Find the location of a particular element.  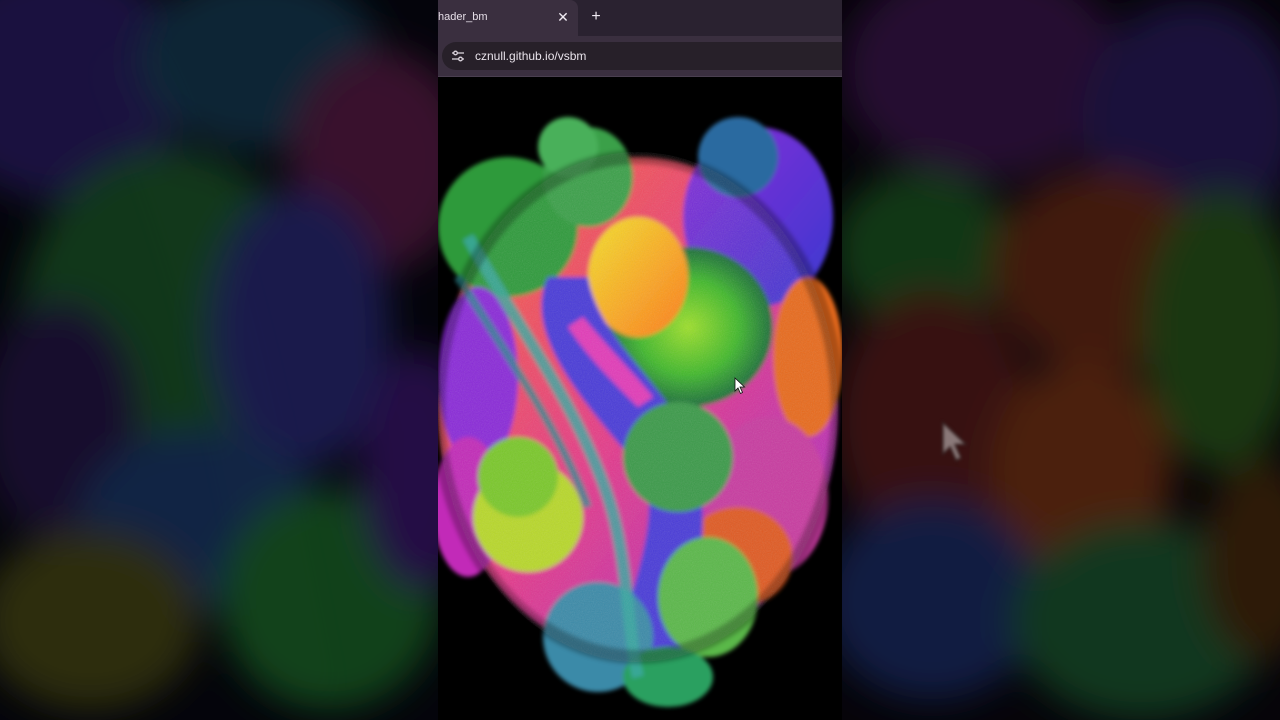

tab-strip: hader_bm ✕ + is located at coordinates (640, 18).